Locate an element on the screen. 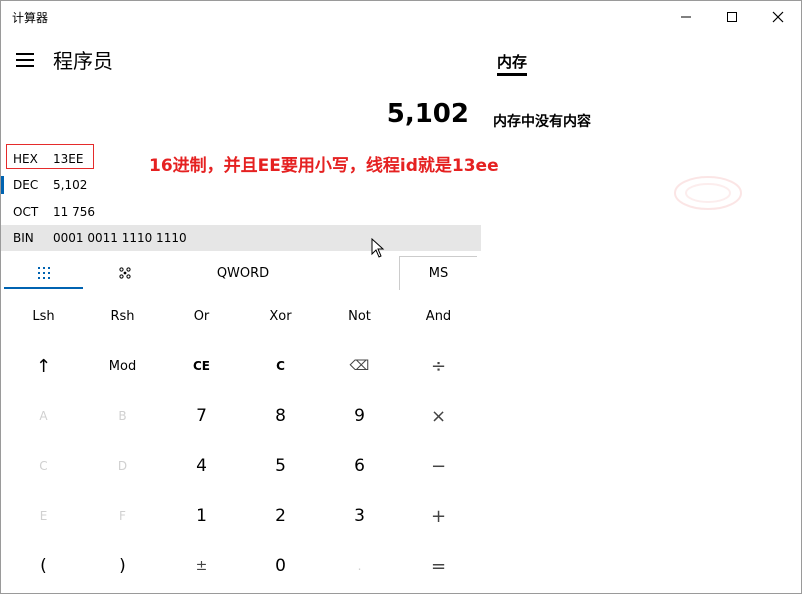  hex-highlight-box is located at coordinates (50, 156).